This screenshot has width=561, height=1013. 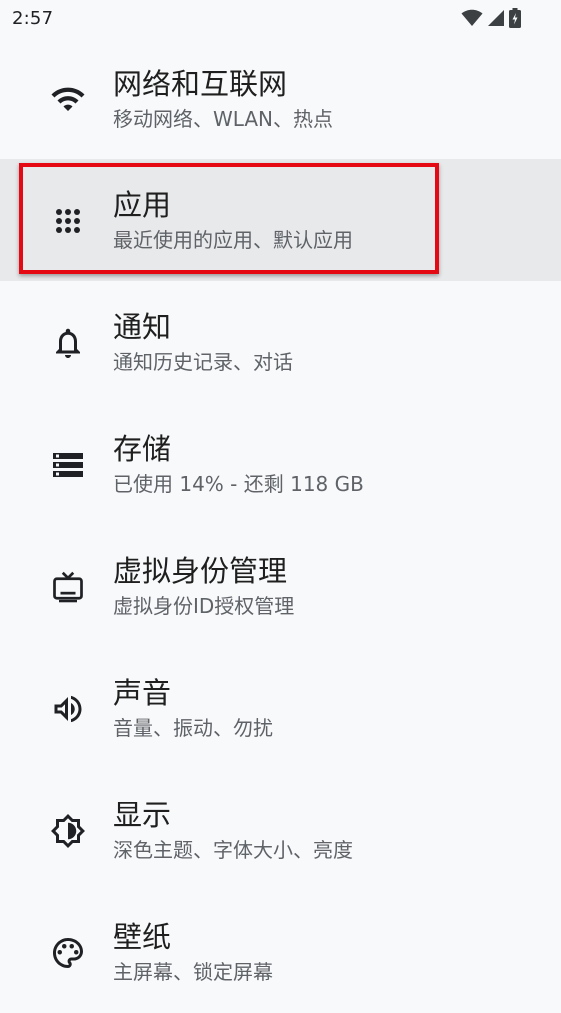 I want to click on status-icons, so click(x=491, y=18).